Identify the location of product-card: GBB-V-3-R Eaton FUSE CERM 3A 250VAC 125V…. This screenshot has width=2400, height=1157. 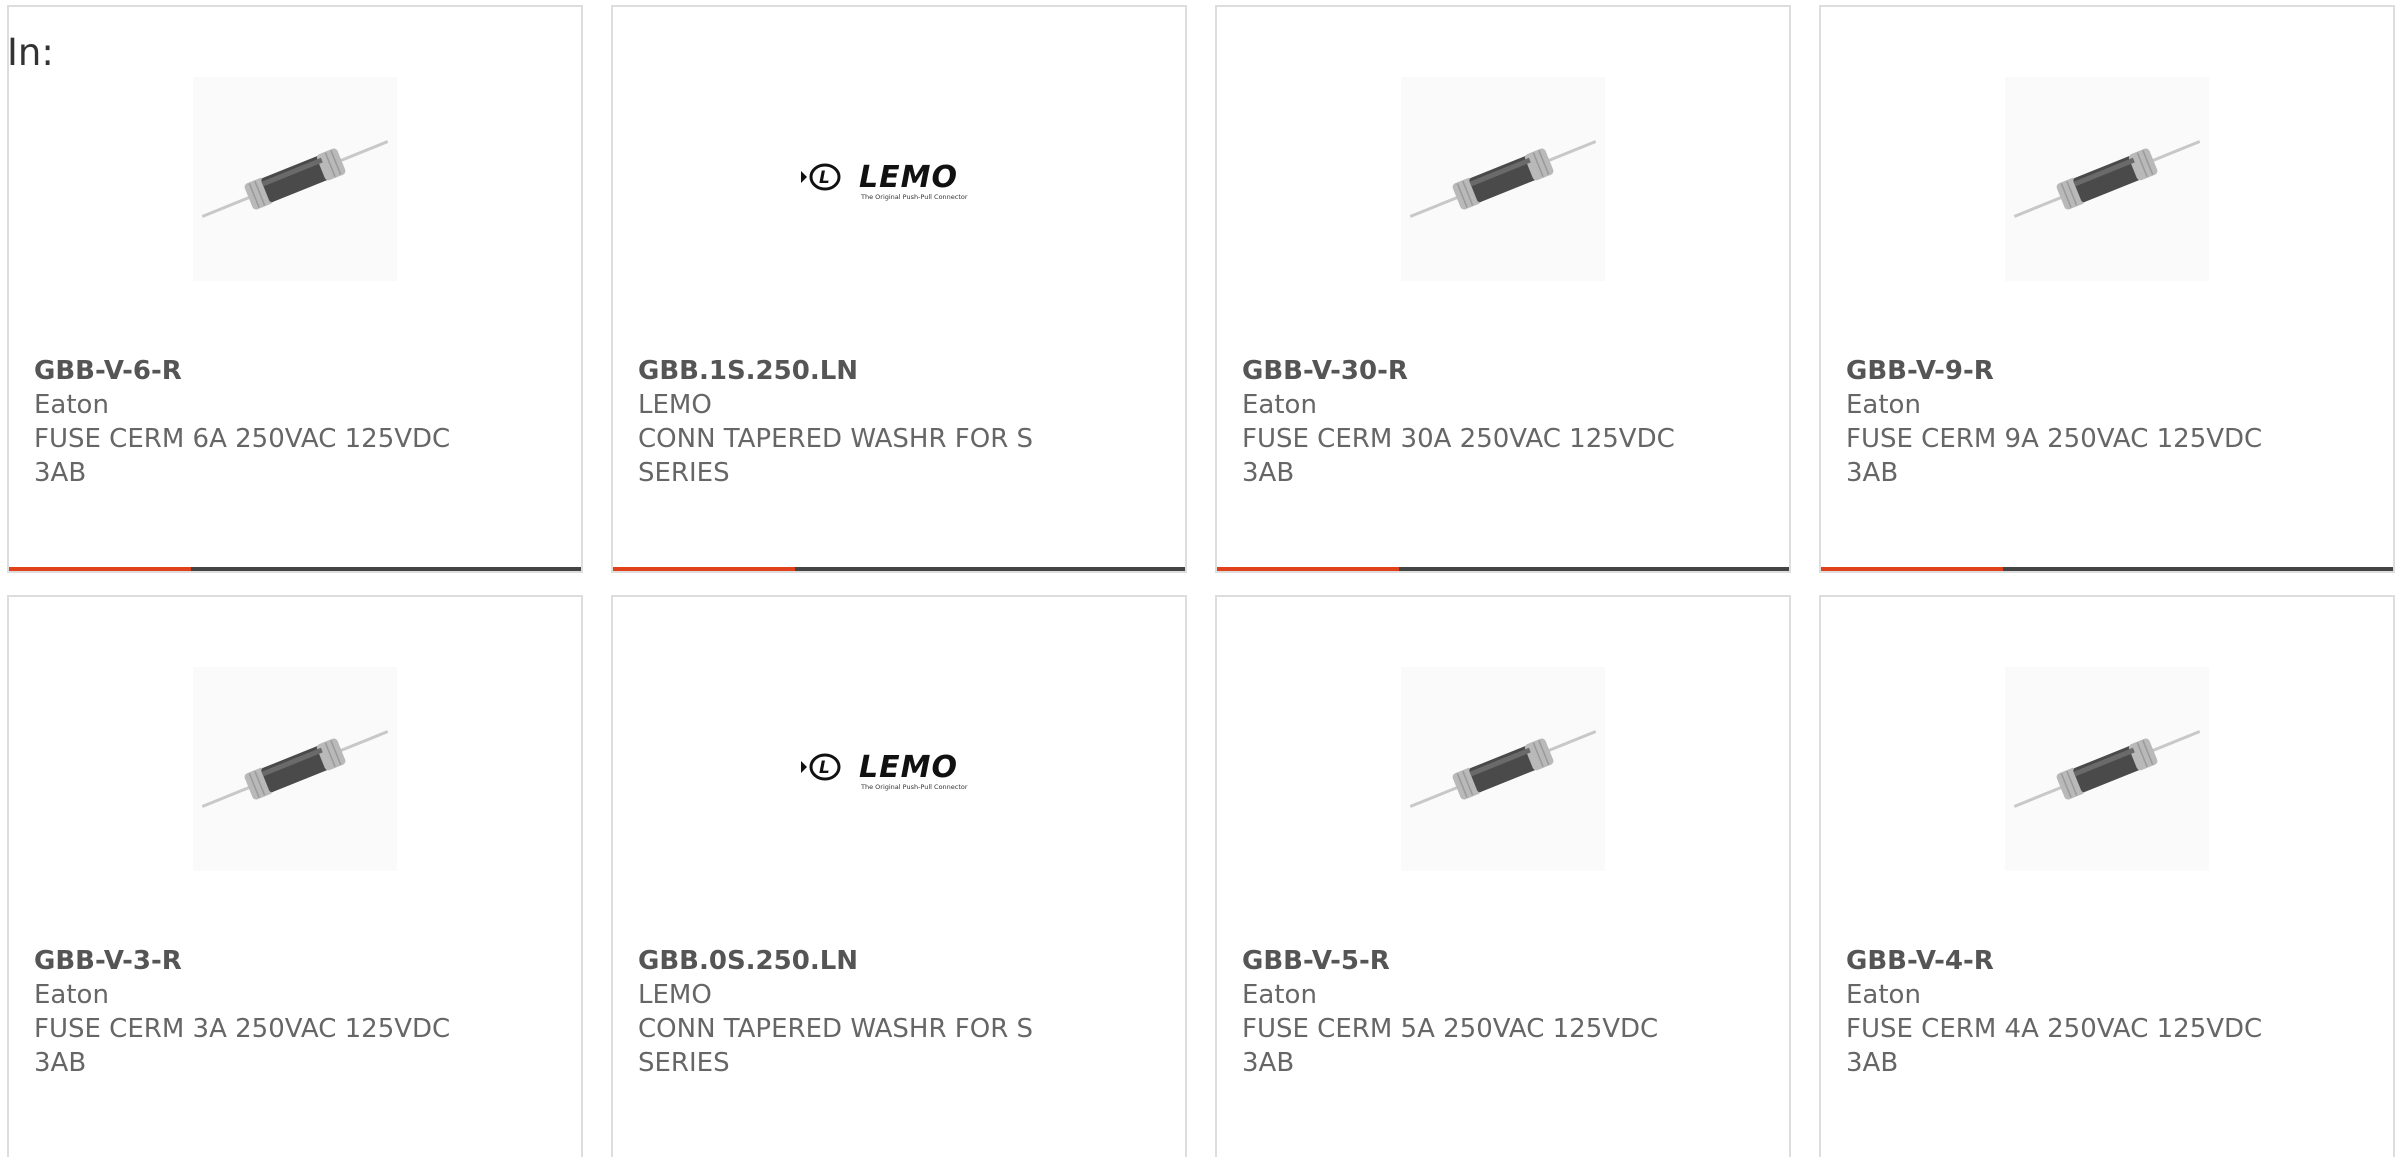
(295, 876).